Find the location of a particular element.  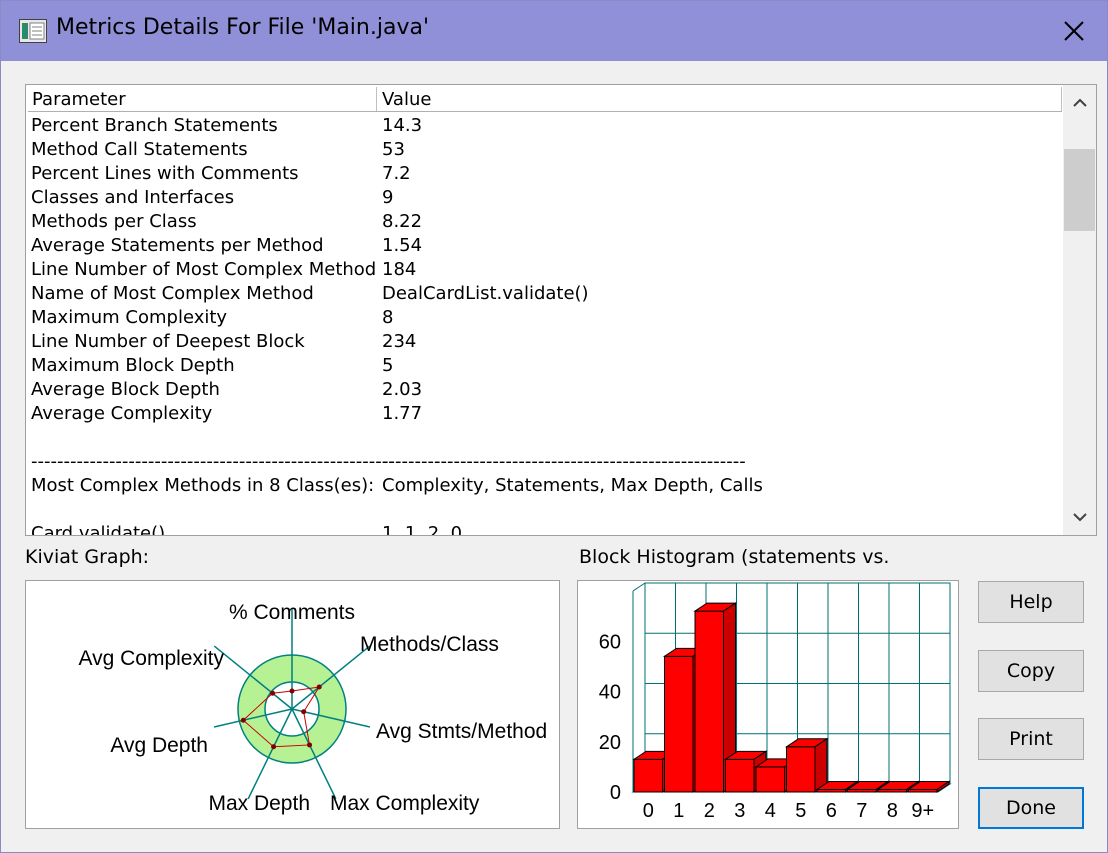

value-cell: 234 is located at coordinates (399, 341).